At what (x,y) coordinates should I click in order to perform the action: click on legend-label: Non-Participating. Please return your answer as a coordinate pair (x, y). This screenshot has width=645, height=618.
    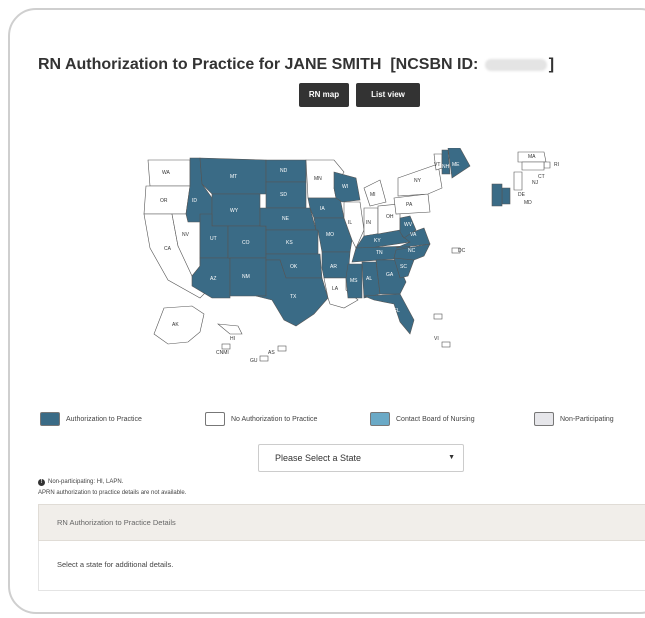
    Looking at the image, I should click on (587, 419).